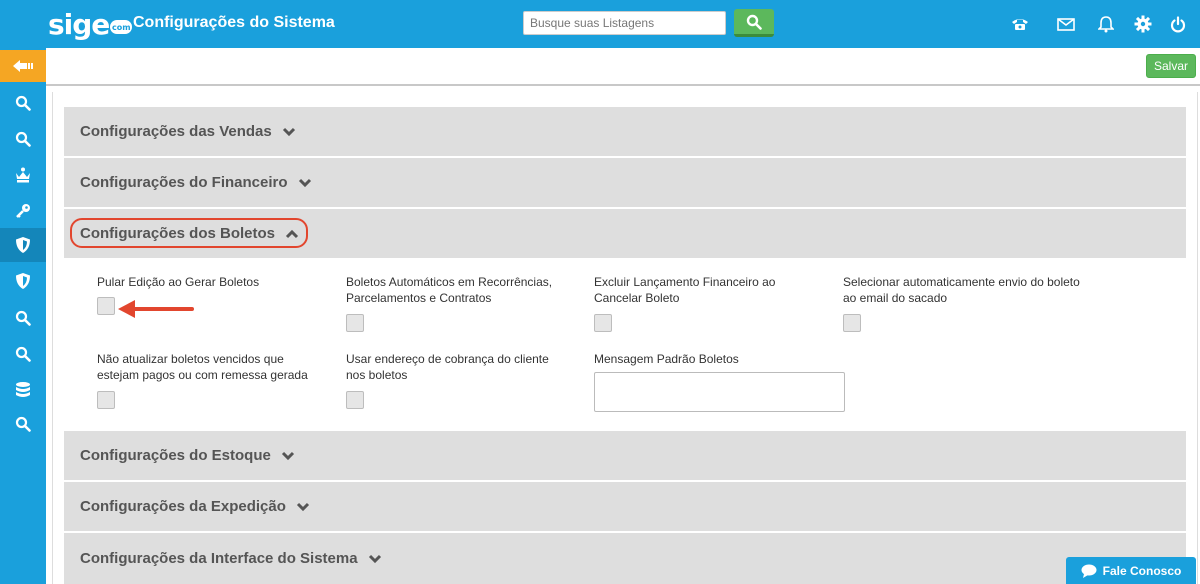 The height and width of the screenshot is (584, 1200). I want to click on section-title: Configurações da Expedição, so click(183, 506).